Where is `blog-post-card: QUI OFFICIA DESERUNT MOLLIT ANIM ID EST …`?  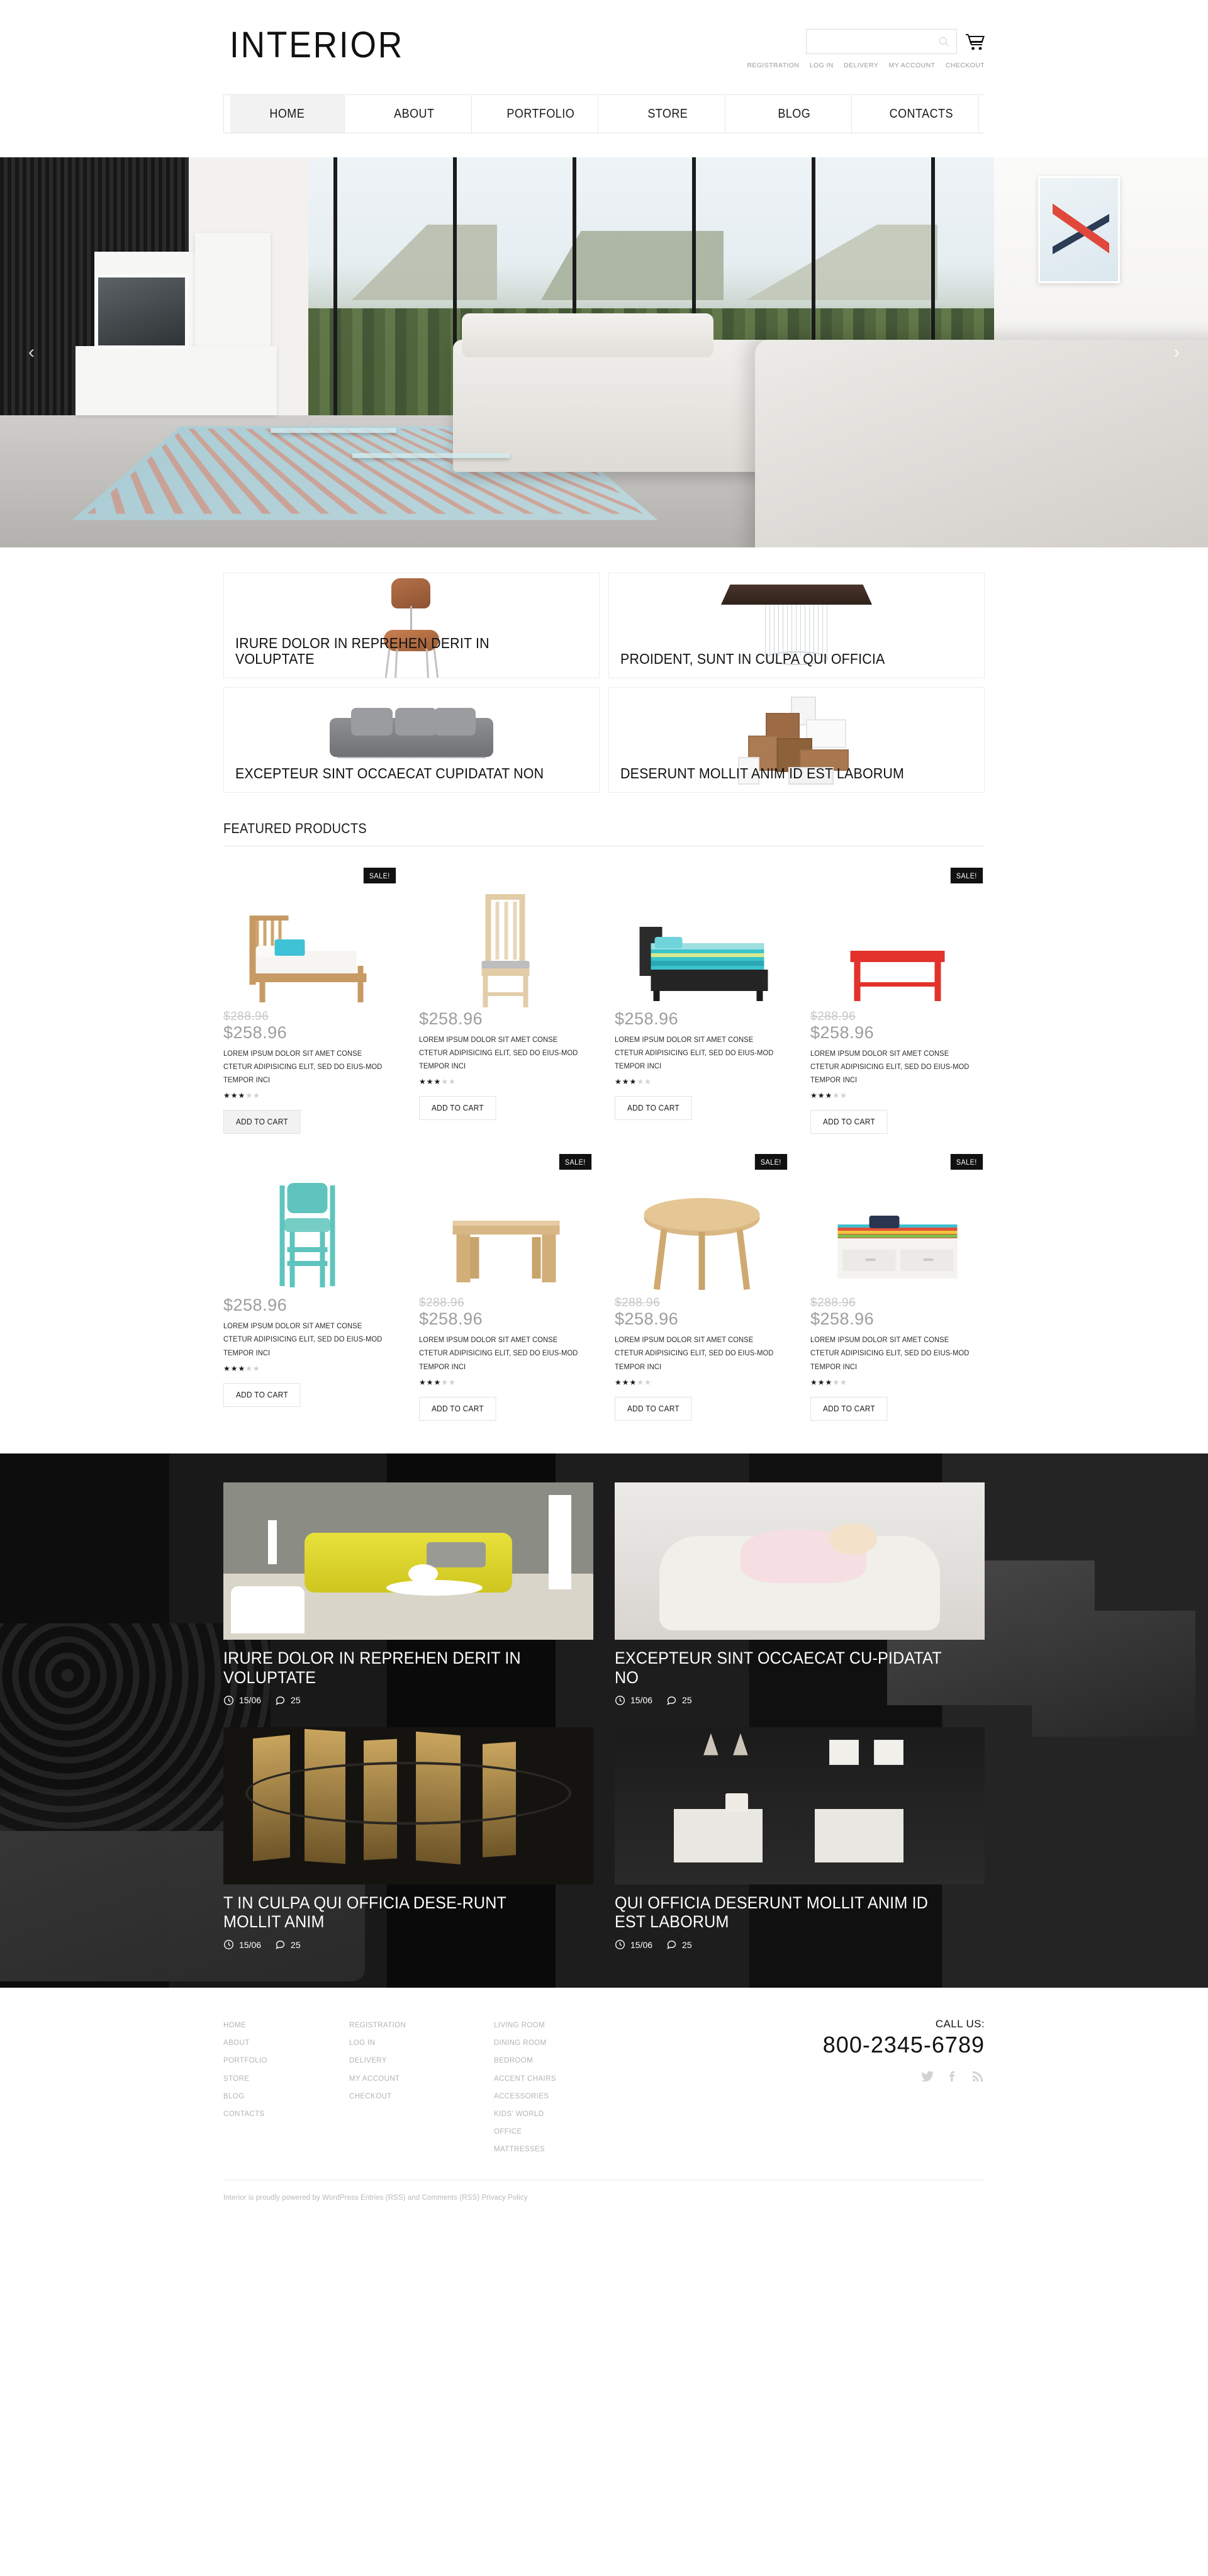
blog-post-card: QUI OFFICIA DESERUNT MOLLIT ANIM ID EST … is located at coordinates (800, 1839).